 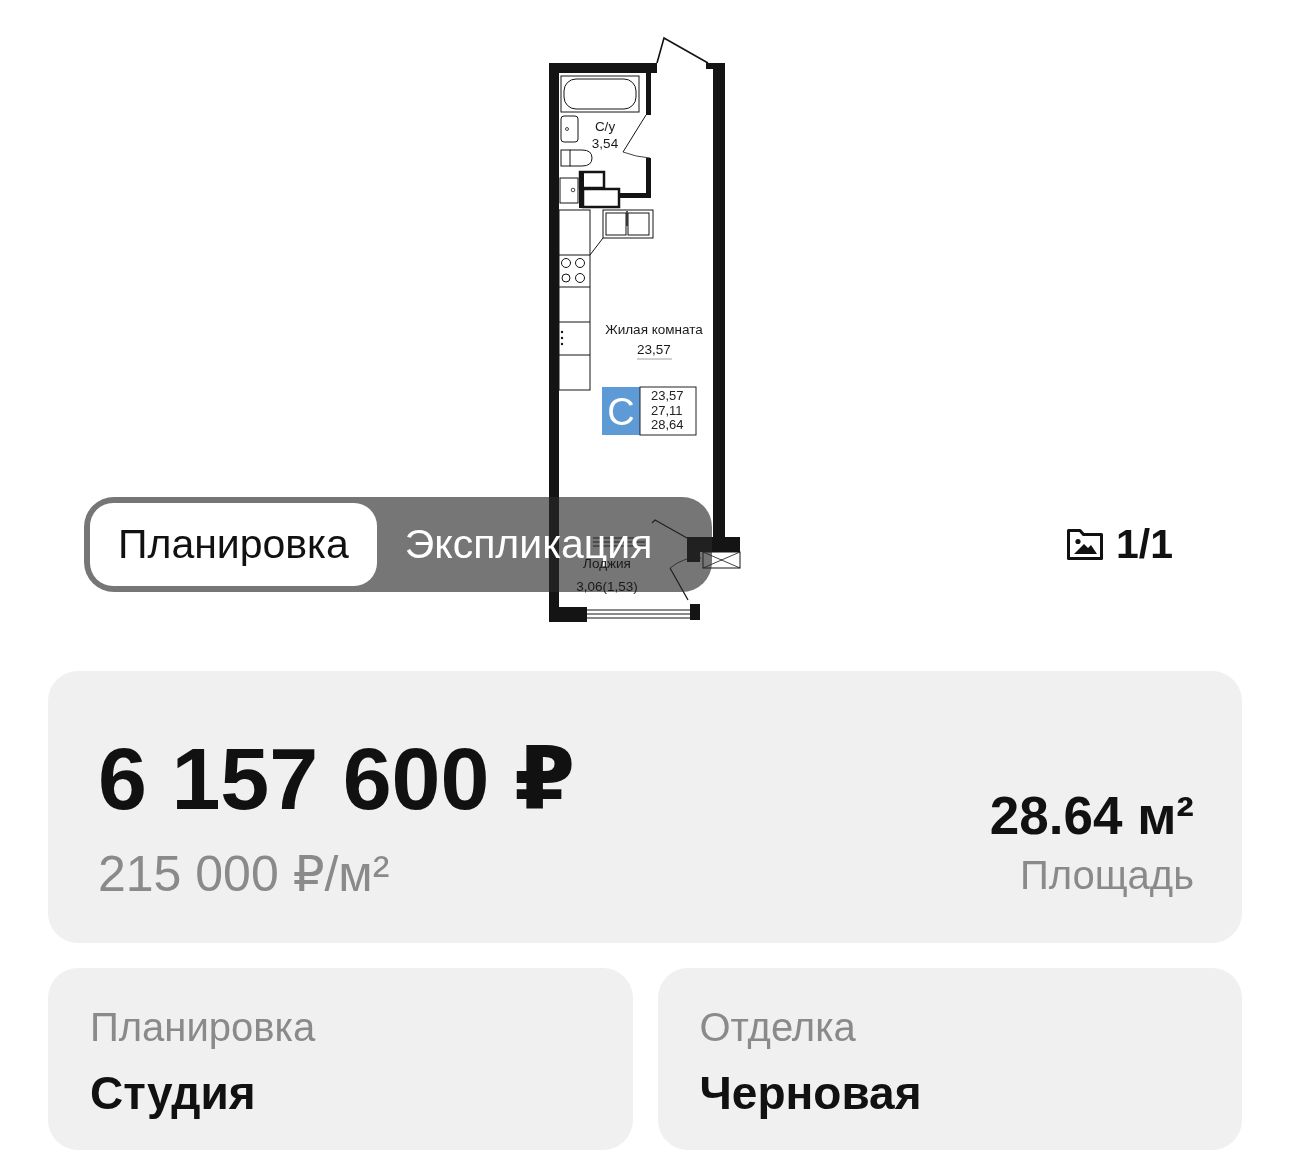 What do you see at coordinates (607, 586) in the screenshot?
I see `room-area: 3,06(1,53)` at bounding box center [607, 586].